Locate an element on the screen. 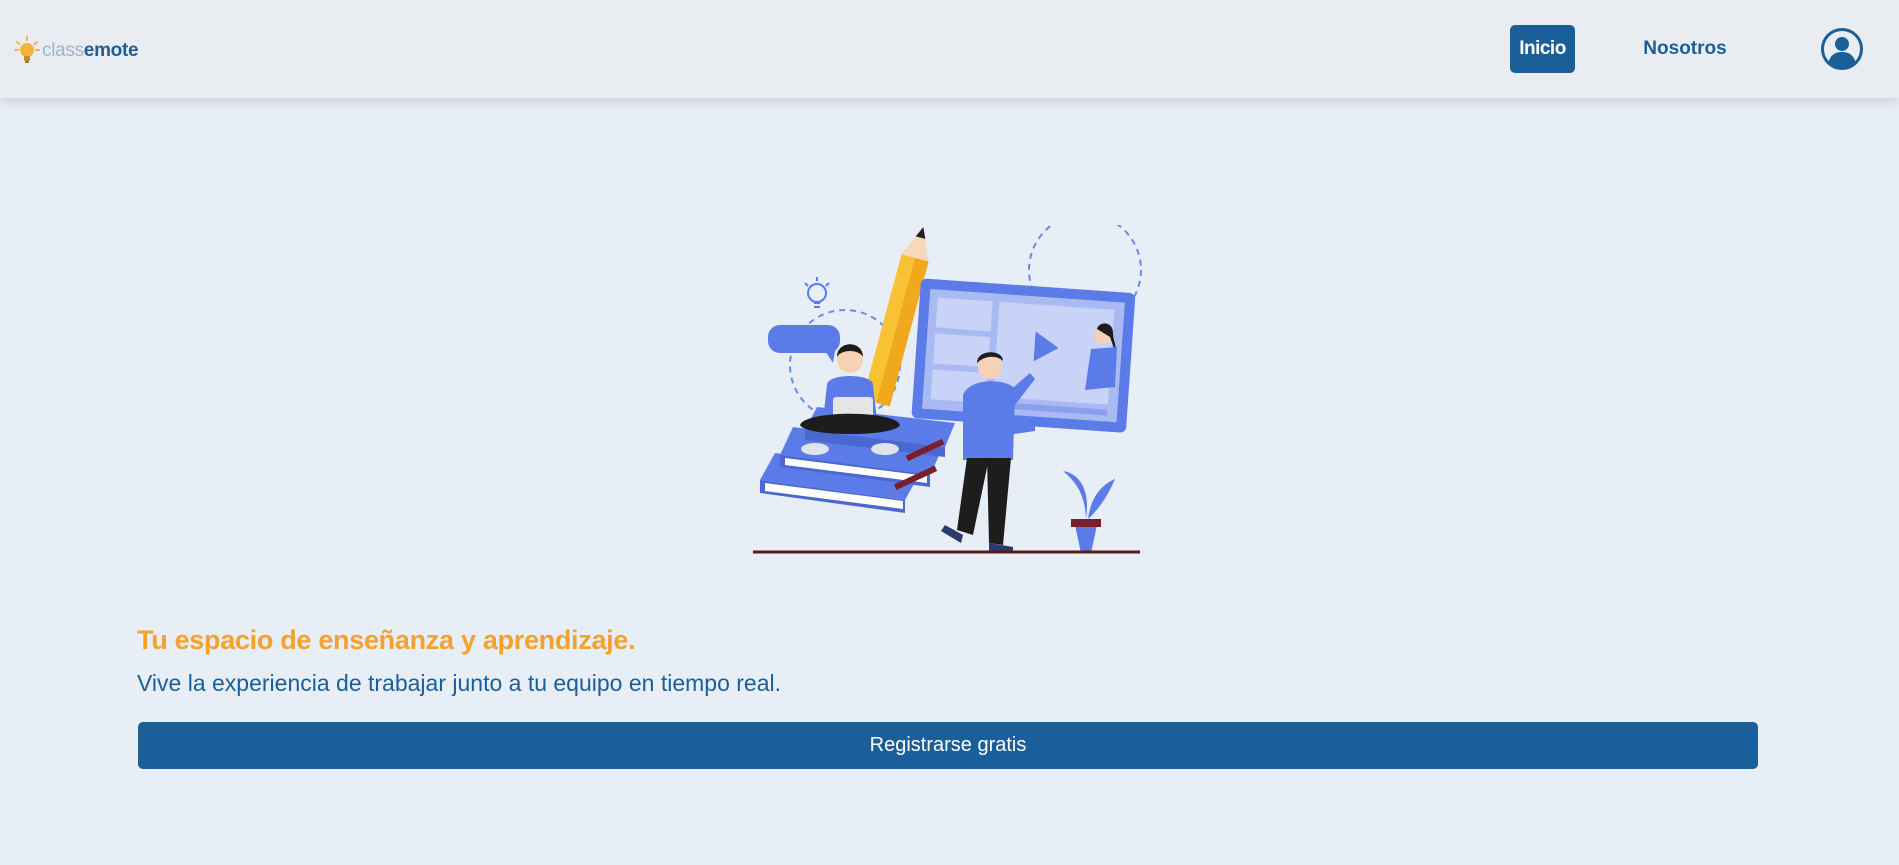 Image resolution: width=1899 pixels, height=865 pixels. hero-illustration is located at coordinates (945, 386).